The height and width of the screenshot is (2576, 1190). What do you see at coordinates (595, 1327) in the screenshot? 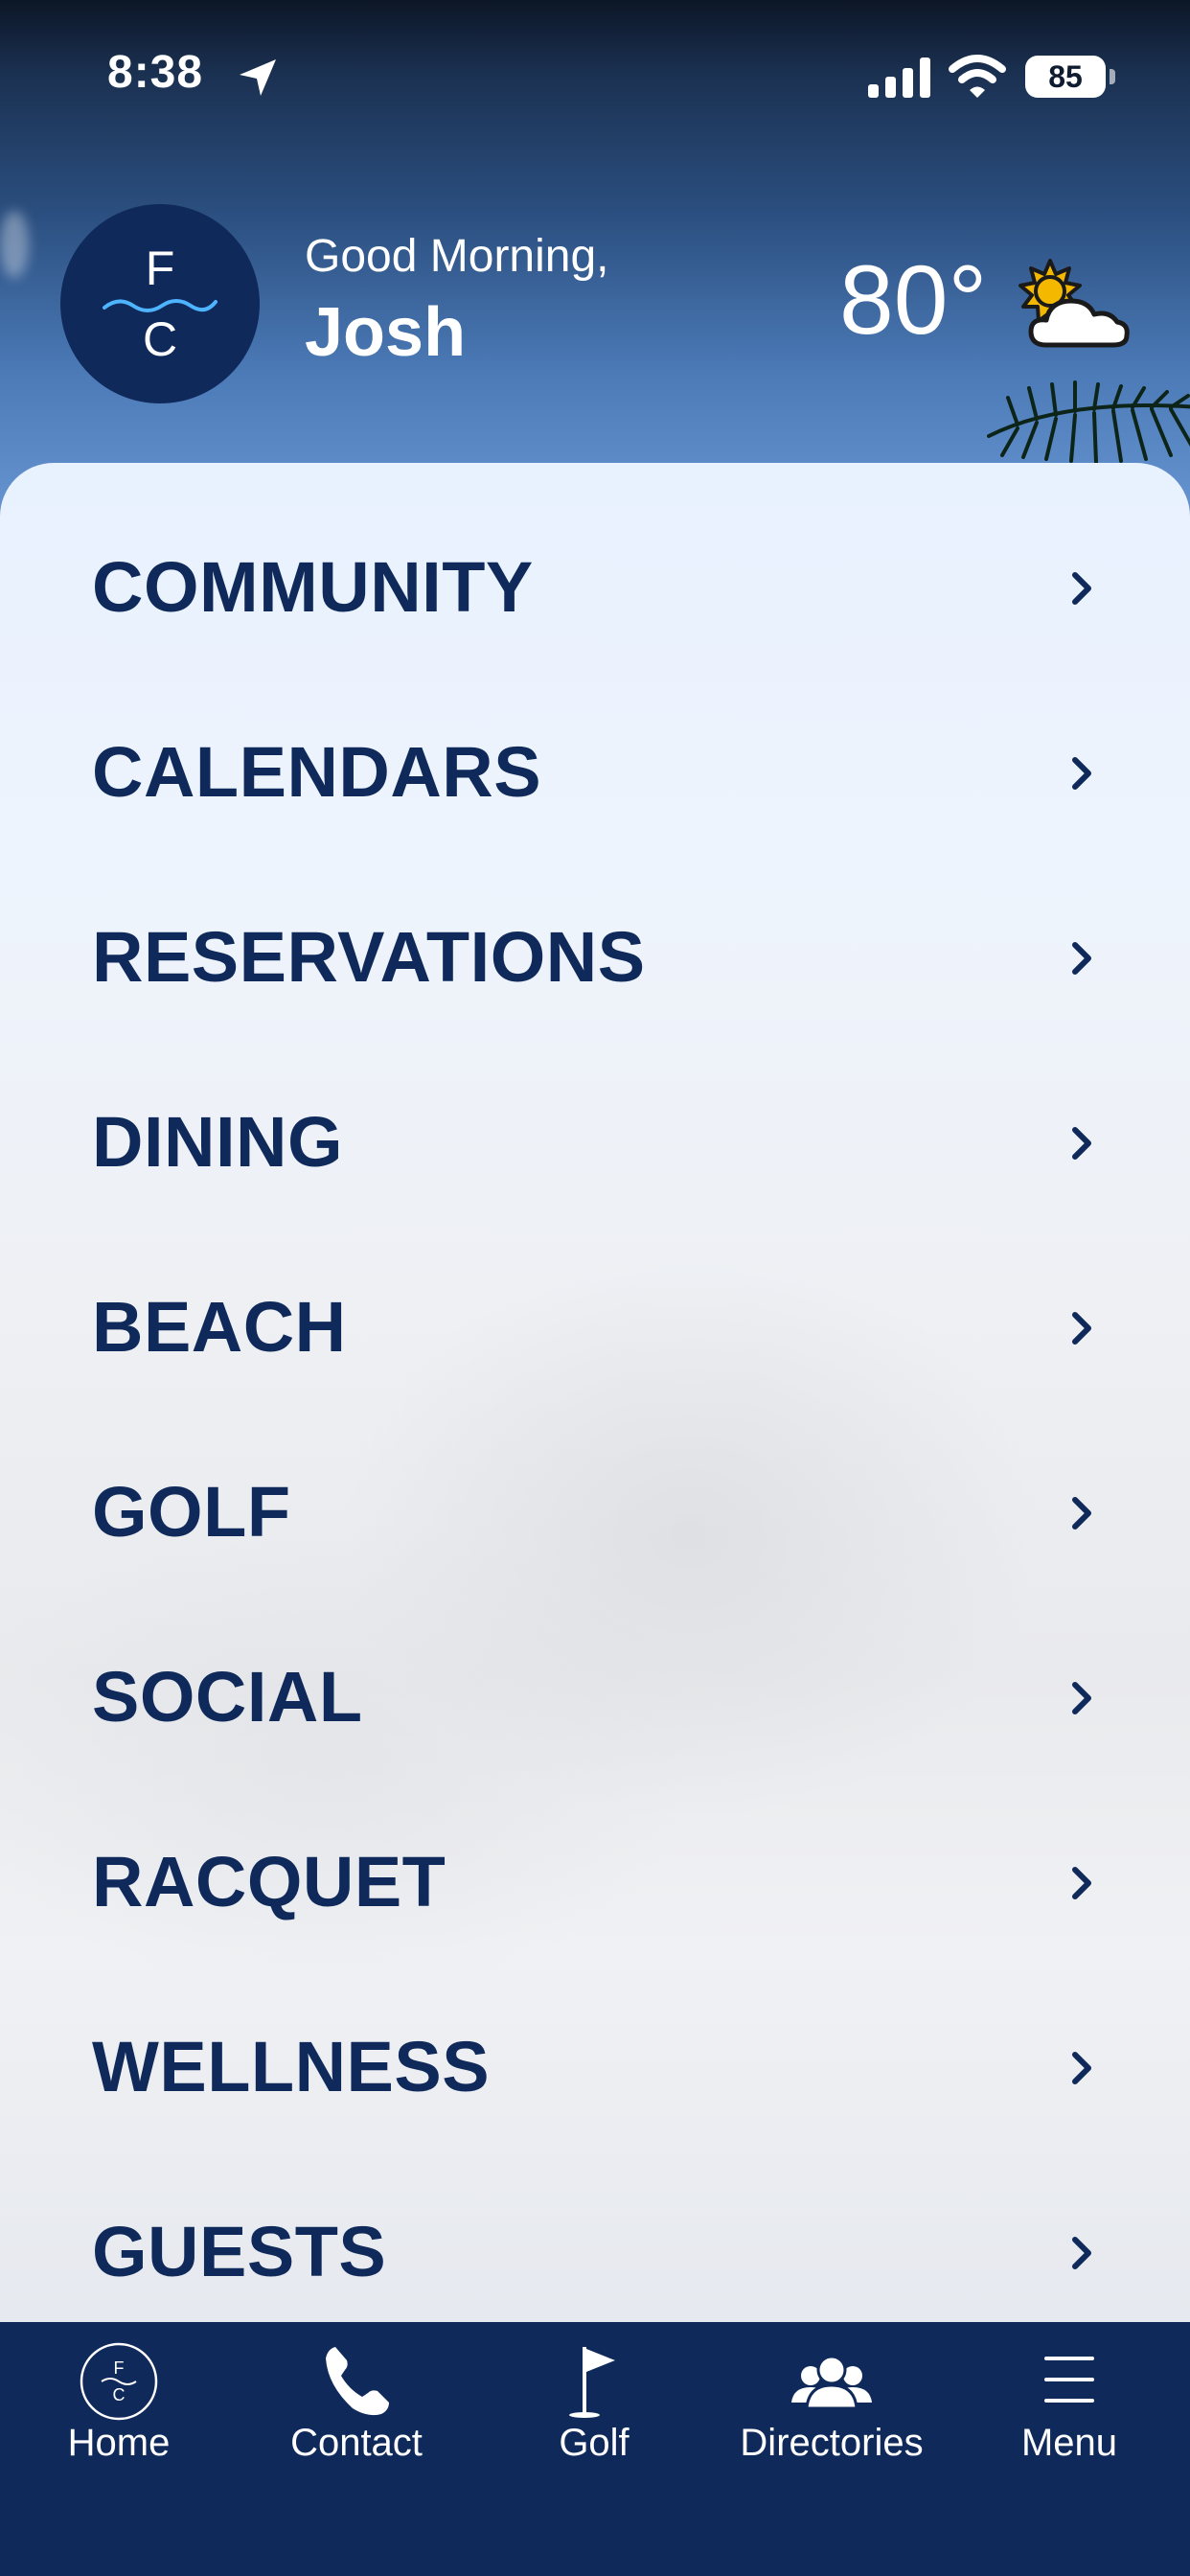
I see `menu-item-beach: BEACH` at bounding box center [595, 1327].